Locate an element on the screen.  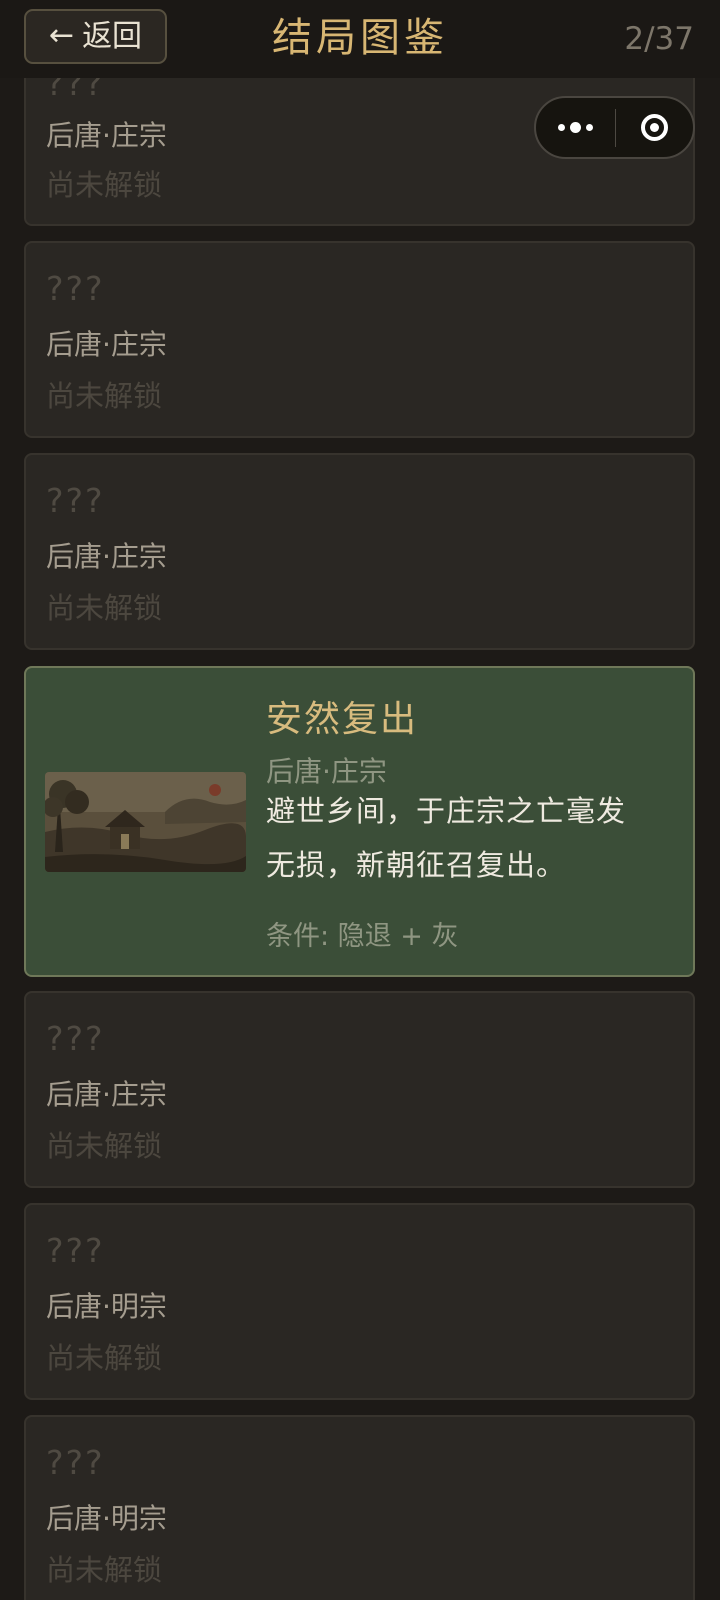
more-dots-icon-right is located at coordinates (589, 127).